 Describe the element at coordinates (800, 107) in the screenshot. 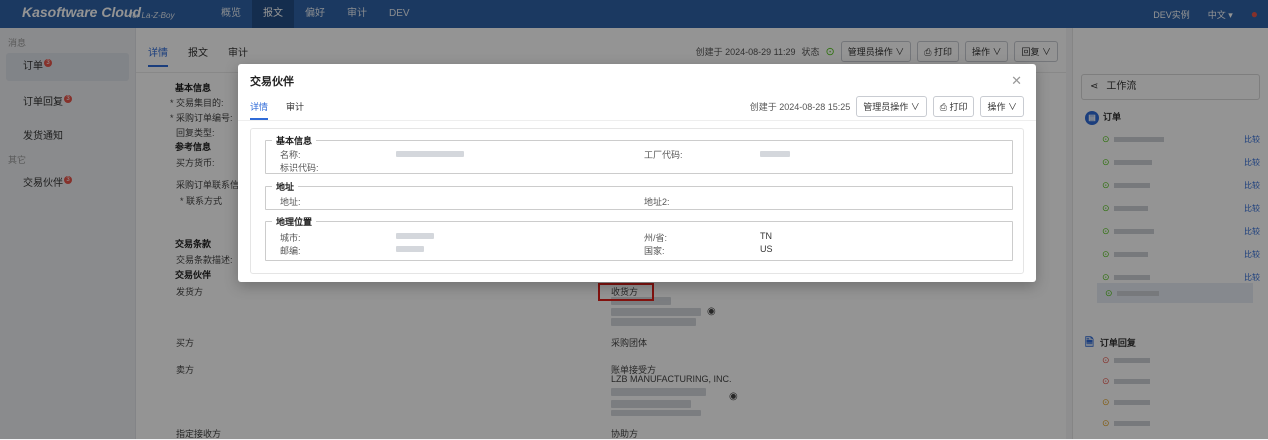

I see `created-timestamp: 创建于 2024-08-28 15:25` at that location.